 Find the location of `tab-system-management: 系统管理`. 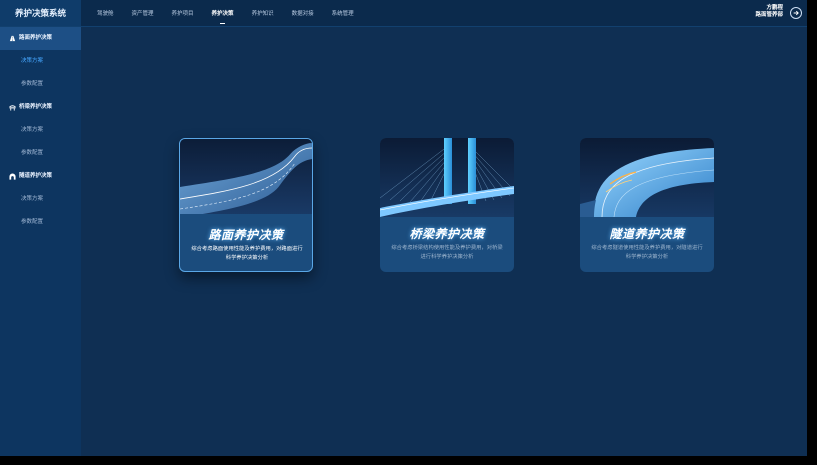

tab-system-management: 系统管理 is located at coordinates (343, 13).